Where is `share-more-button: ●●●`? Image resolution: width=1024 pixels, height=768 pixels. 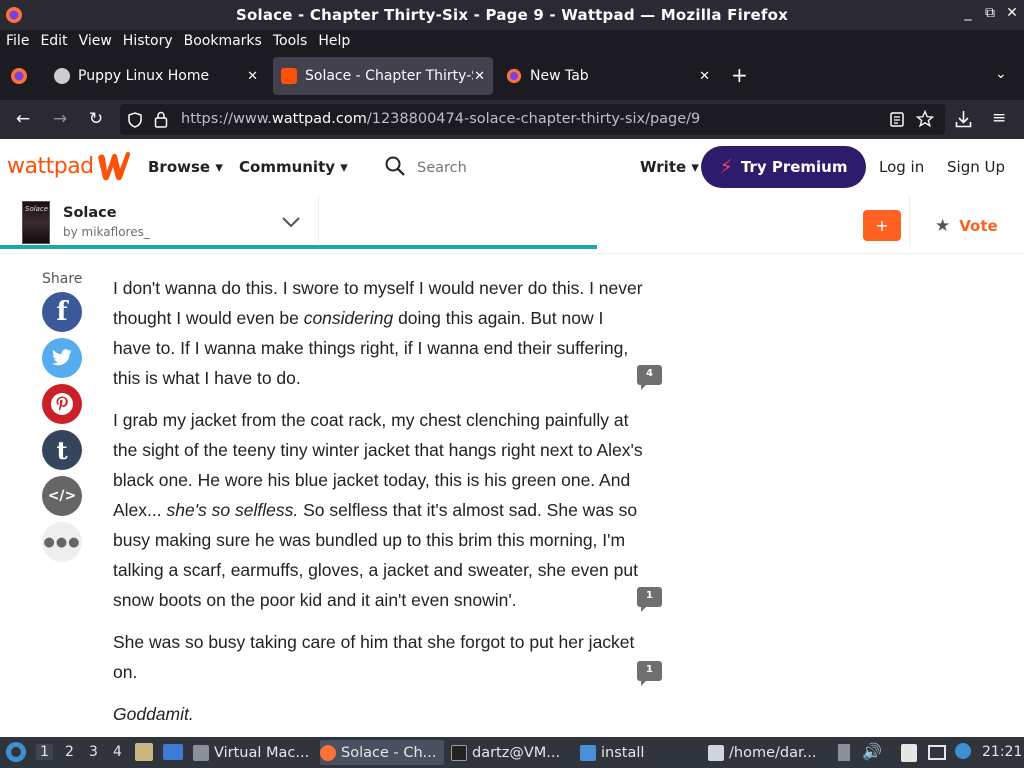
share-more-button: ●●● is located at coordinates (62, 542).